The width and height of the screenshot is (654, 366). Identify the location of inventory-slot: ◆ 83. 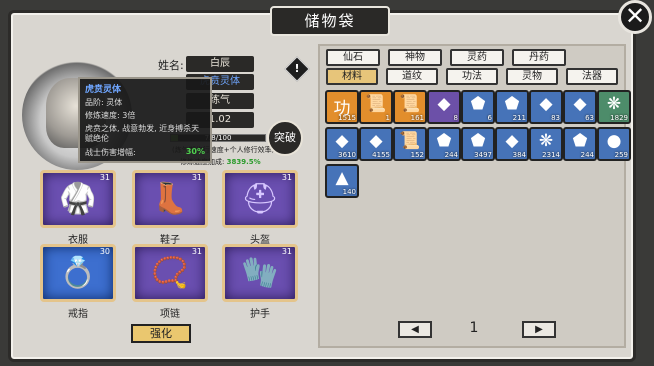
(546, 107).